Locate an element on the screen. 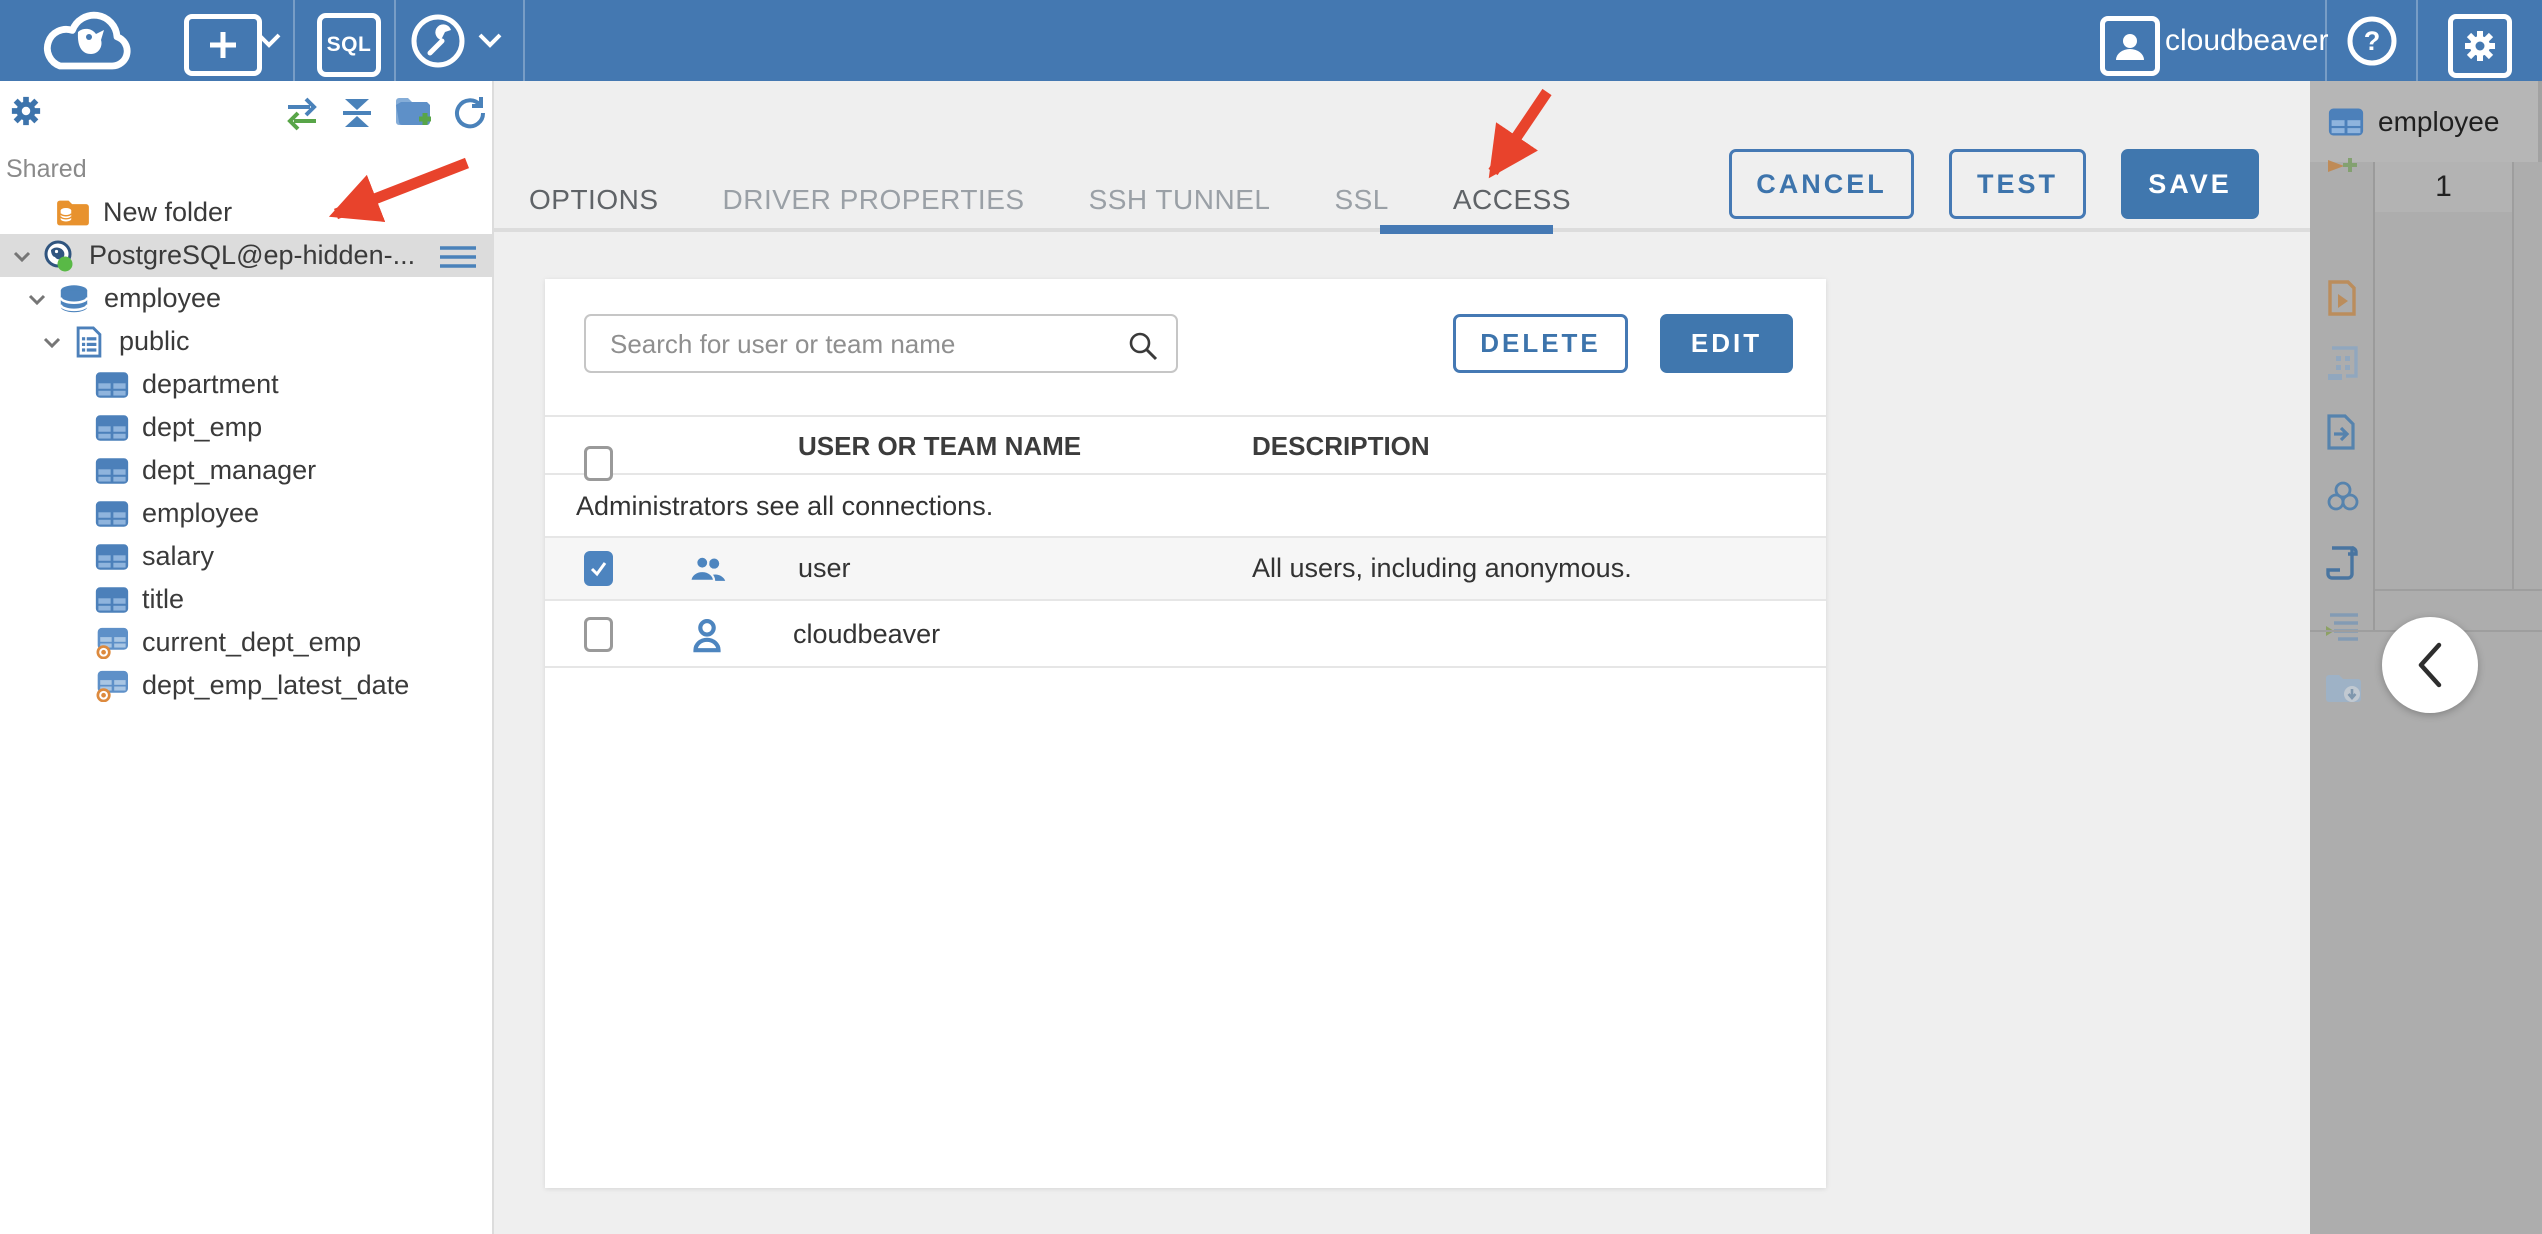 The height and width of the screenshot is (1234, 2542). tab-employee-table: employee is located at coordinates (2424, 121).